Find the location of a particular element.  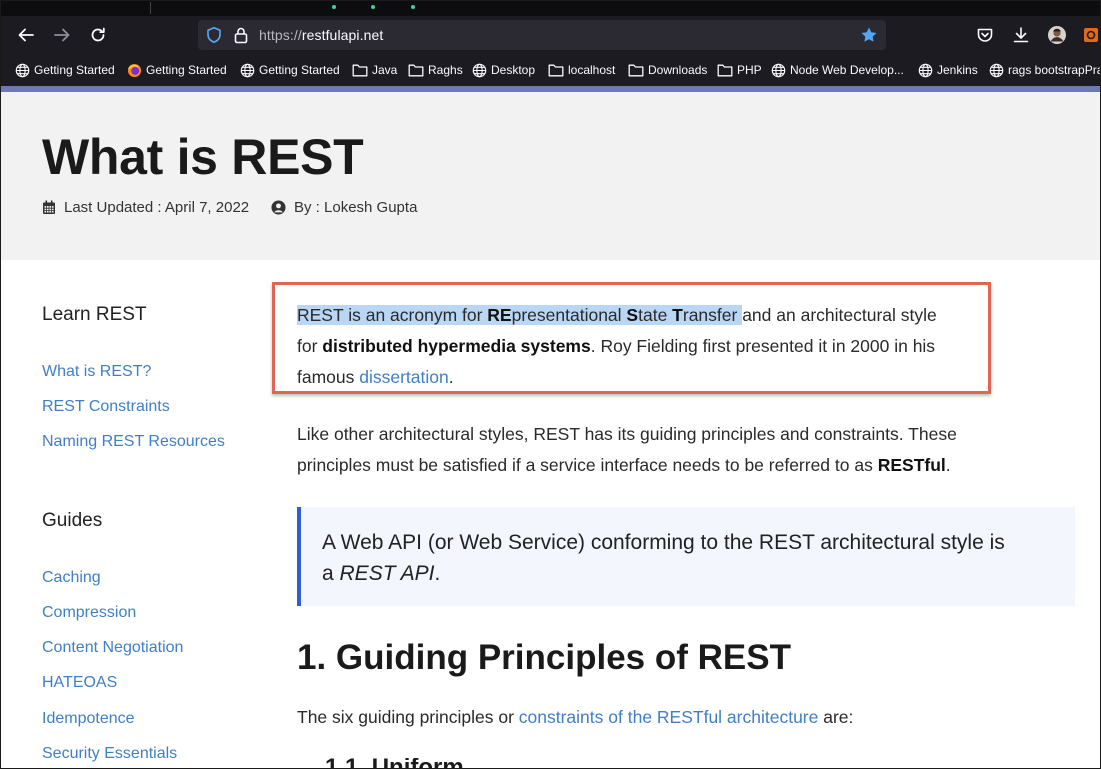

selection-fragment: ransfer is located at coordinates (712, 315).